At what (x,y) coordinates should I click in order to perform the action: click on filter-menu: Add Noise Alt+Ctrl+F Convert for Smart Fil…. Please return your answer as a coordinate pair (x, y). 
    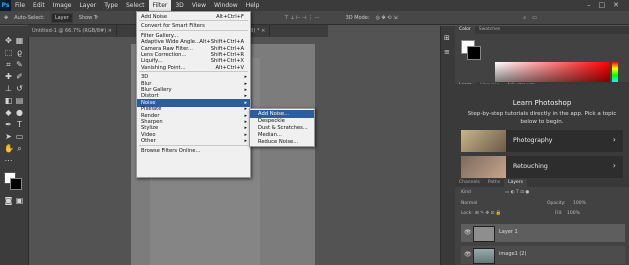
    Looking at the image, I should click on (193, 94).